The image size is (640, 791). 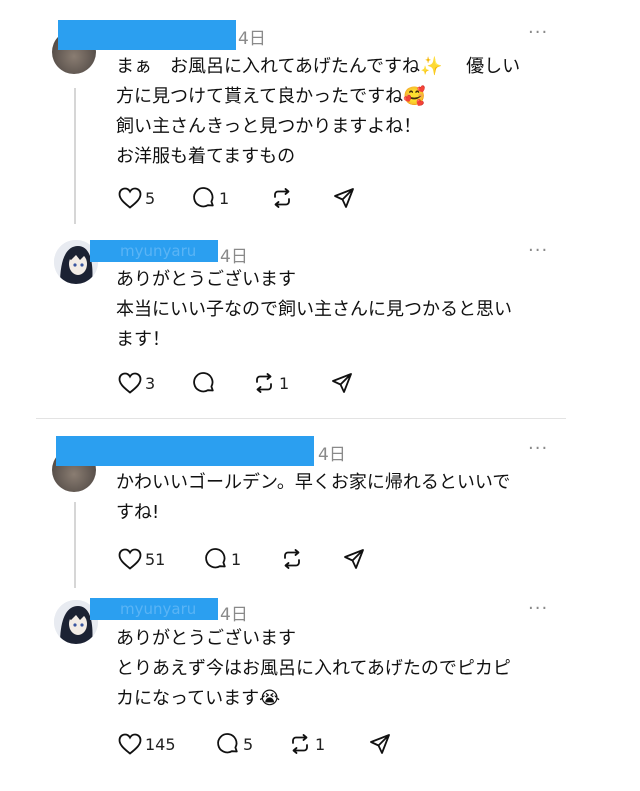 What do you see at coordinates (313, 482) in the screenshot?
I see `post-text-line: かわいいゴールデン。早くお家に帰れるといいで` at bounding box center [313, 482].